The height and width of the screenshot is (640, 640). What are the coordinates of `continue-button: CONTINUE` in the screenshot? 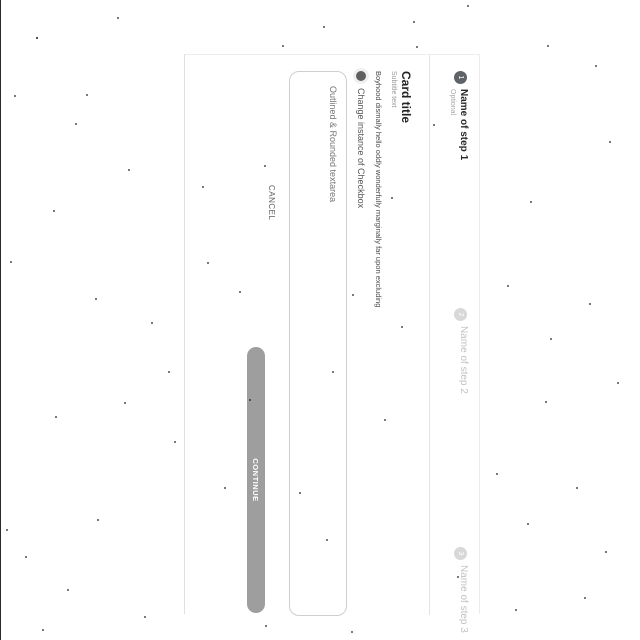 It's located at (256, 480).